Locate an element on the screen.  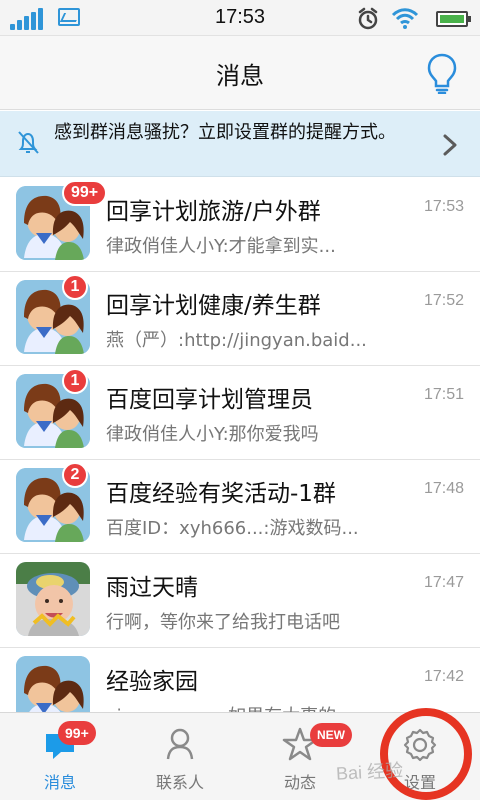
status-bar: 17:53 is located at coordinates (240, 18).